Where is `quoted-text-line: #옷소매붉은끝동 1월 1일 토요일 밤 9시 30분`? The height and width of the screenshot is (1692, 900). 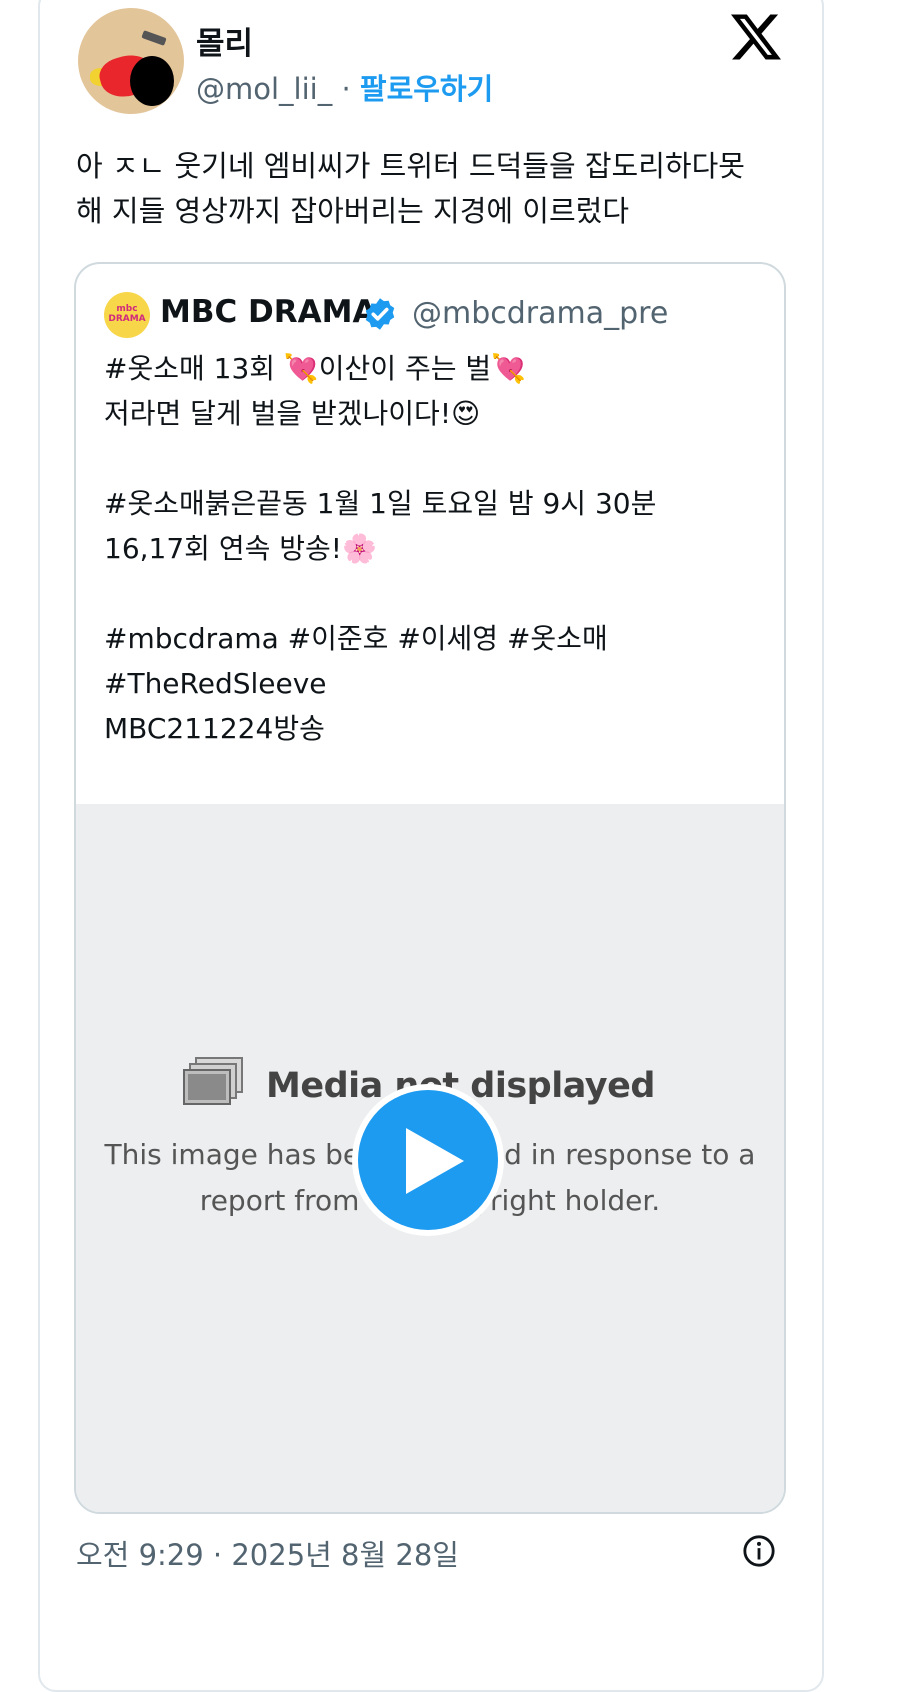
quoted-text-line: #옷소매붉은끝동 1월 1일 토요일 밤 9시 30분 is located at coordinates (380, 503).